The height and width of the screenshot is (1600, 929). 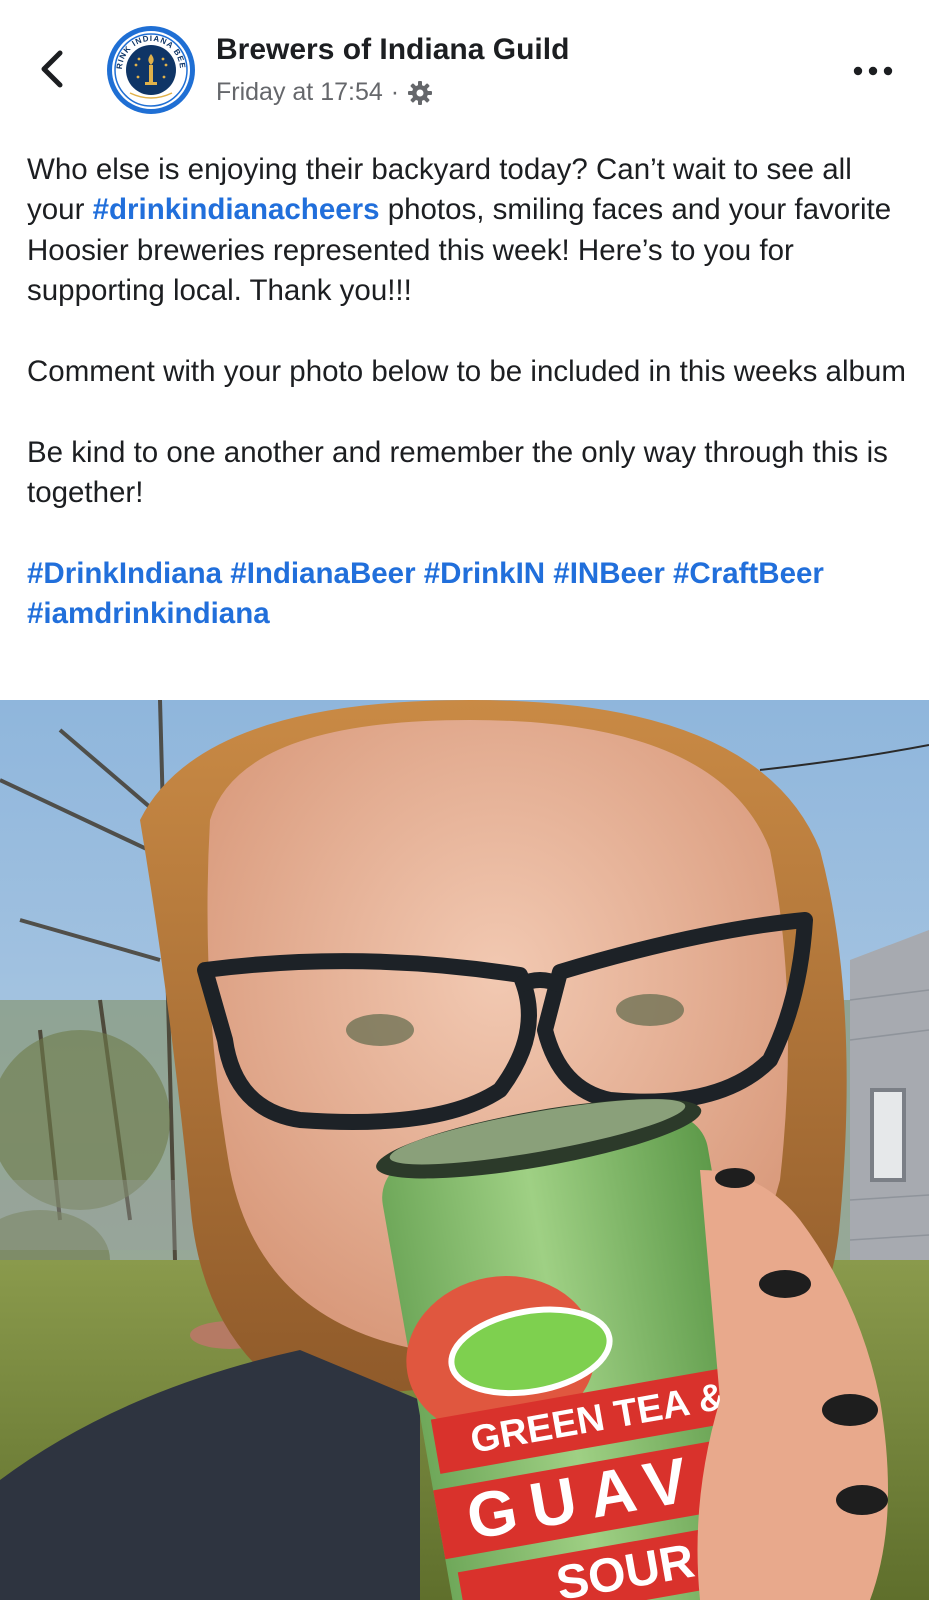 What do you see at coordinates (124, 573) in the screenshot?
I see `hashtag-link: #DrinkIndiana` at bounding box center [124, 573].